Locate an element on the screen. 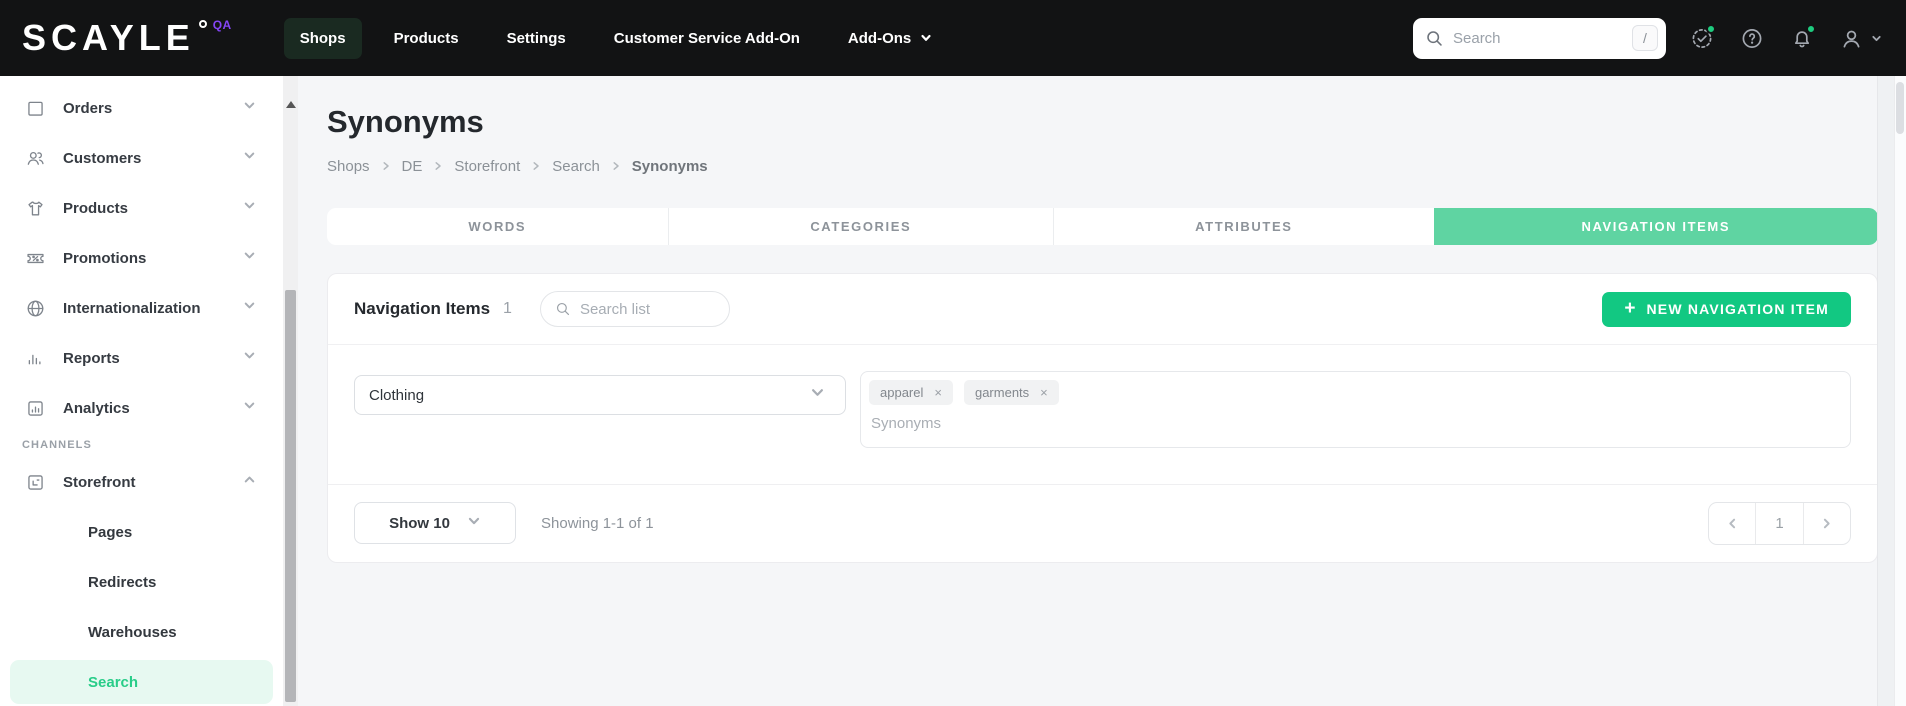  plus-icon: + is located at coordinates (1630, 308).